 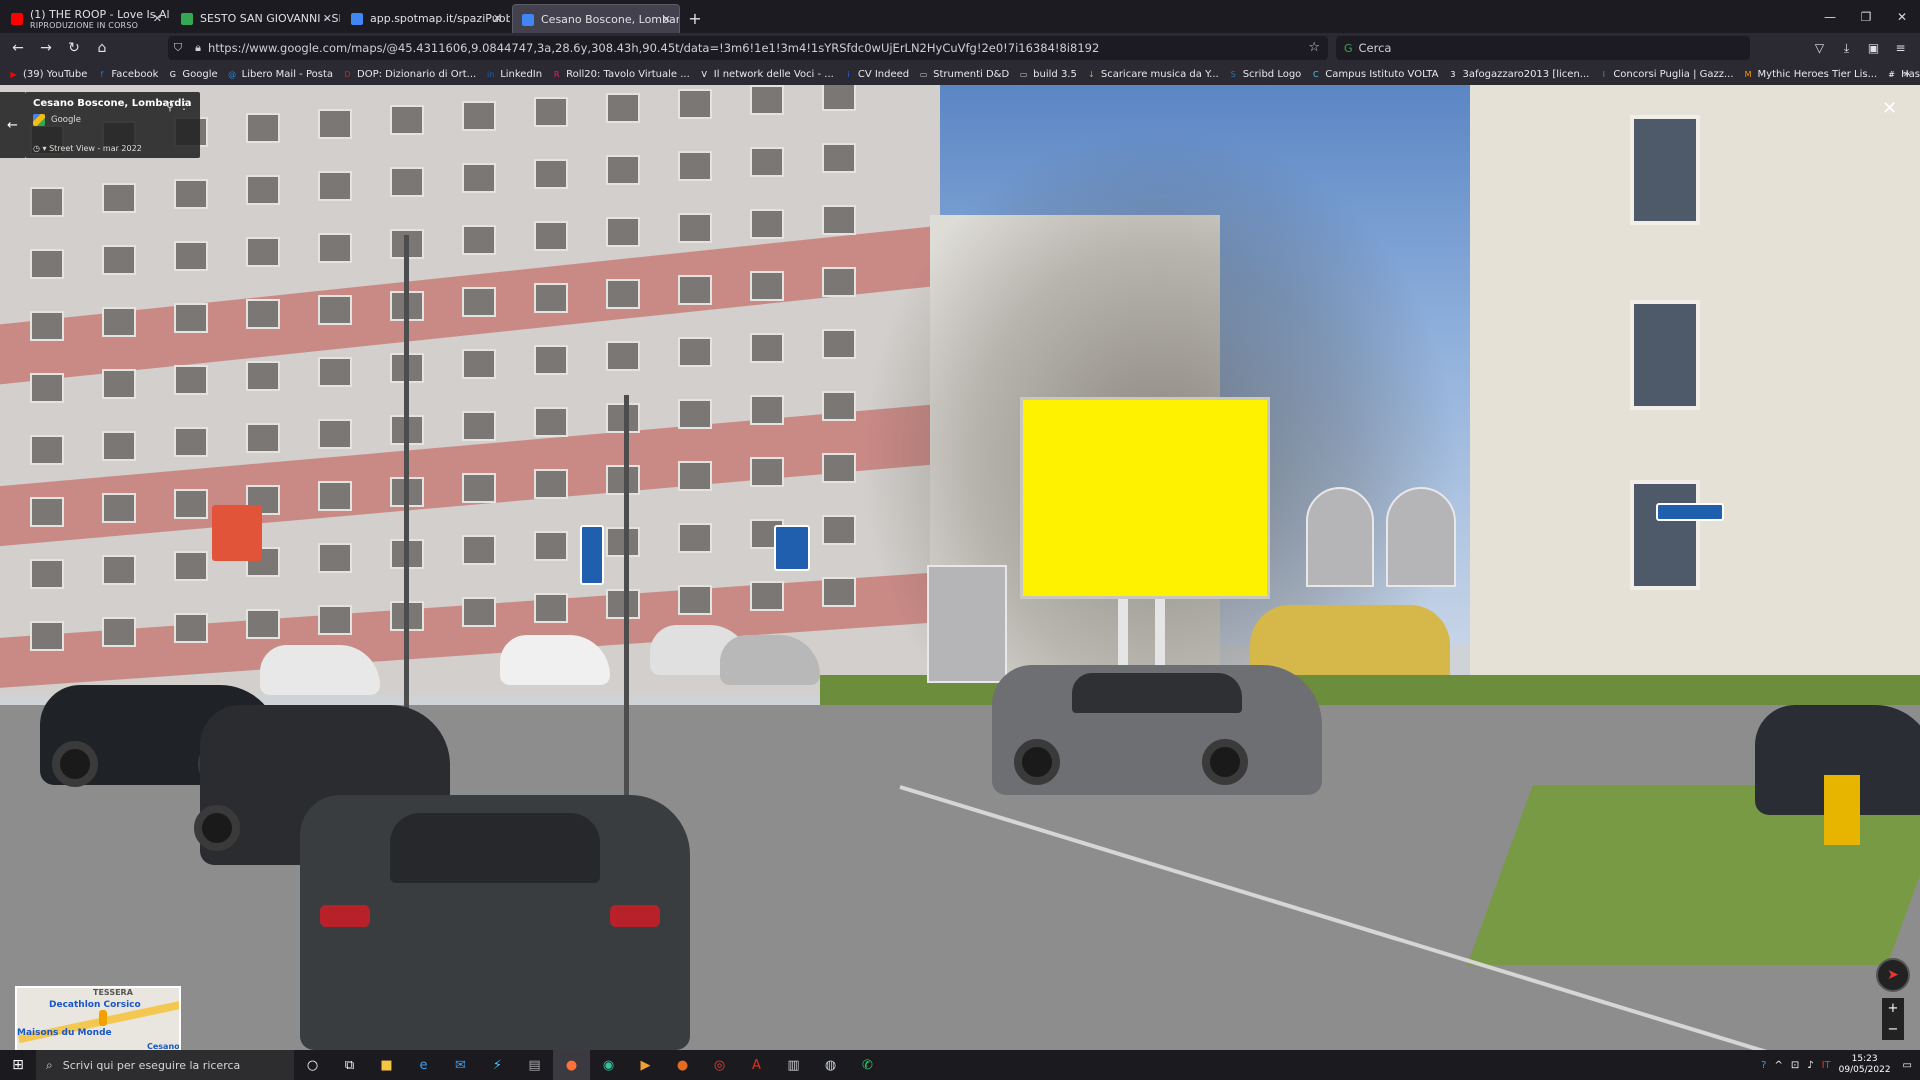 What do you see at coordinates (1810, 1065) in the screenshot?
I see `volume-icon: ♪` at bounding box center [1810, 1065].